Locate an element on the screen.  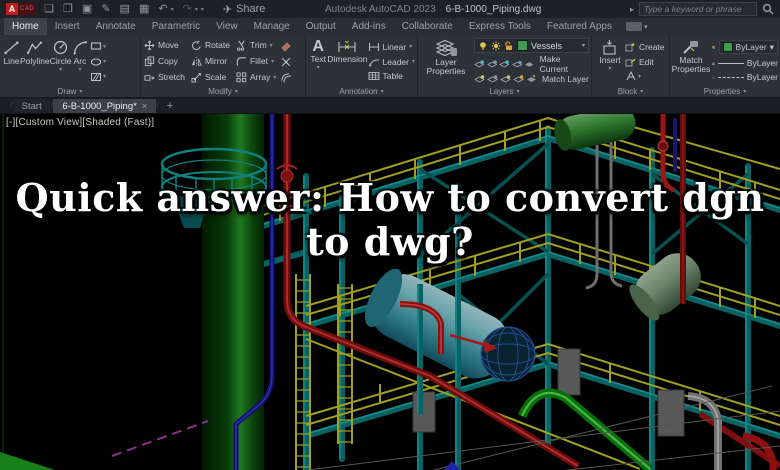
undo-icon: ↶ is located at coordinates (162, 9).